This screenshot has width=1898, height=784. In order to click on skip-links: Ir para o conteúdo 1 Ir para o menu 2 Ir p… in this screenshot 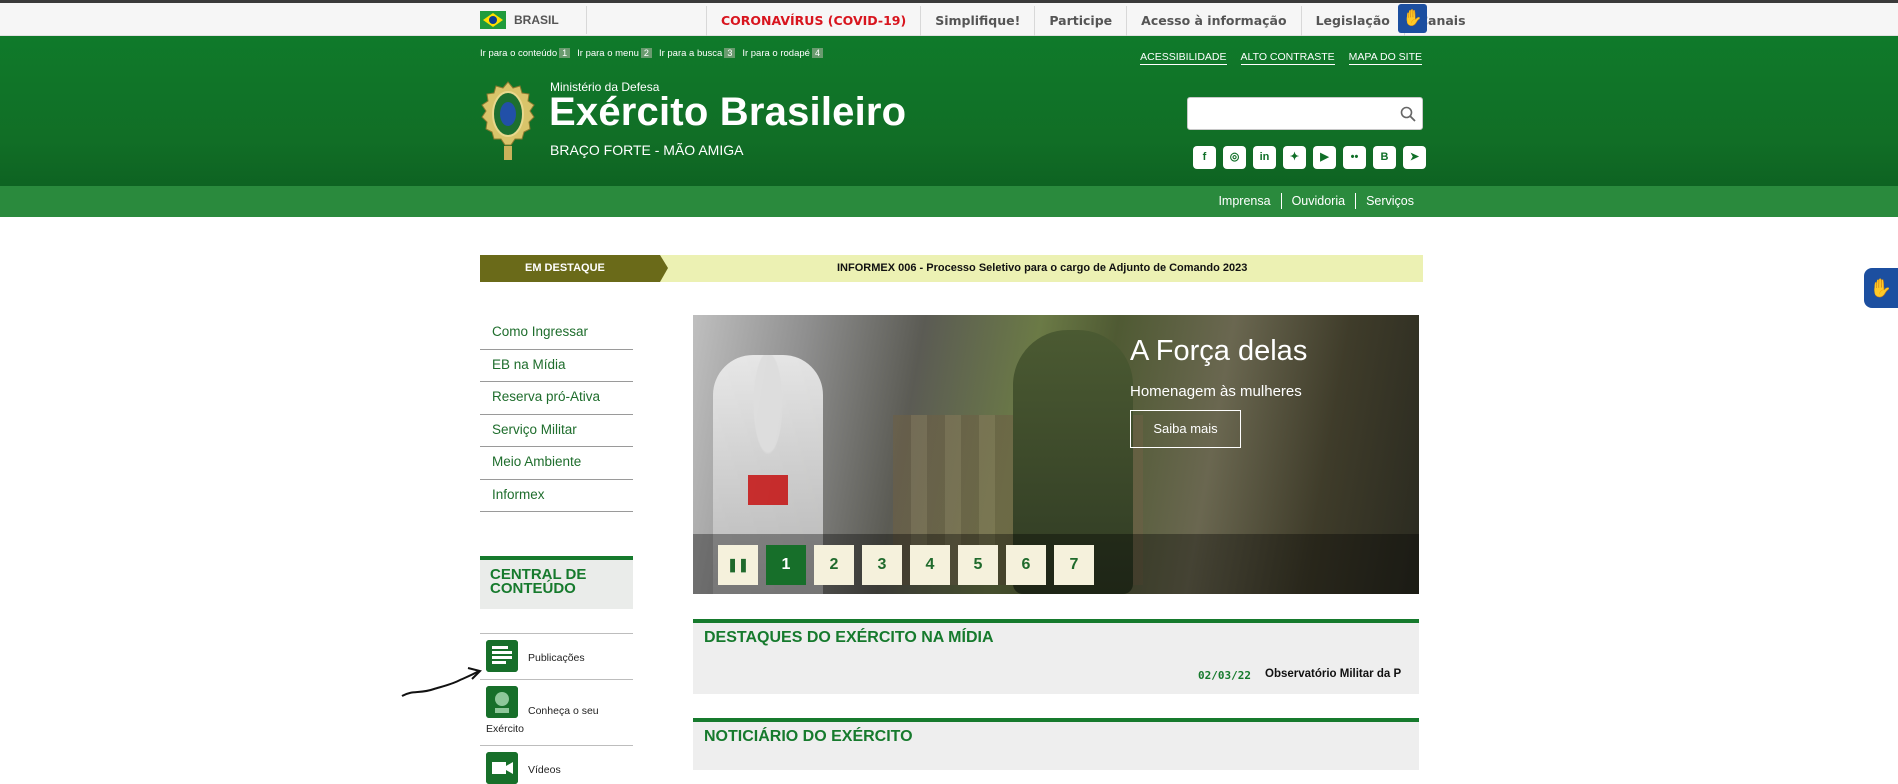, I will do `click(653, 53)`.